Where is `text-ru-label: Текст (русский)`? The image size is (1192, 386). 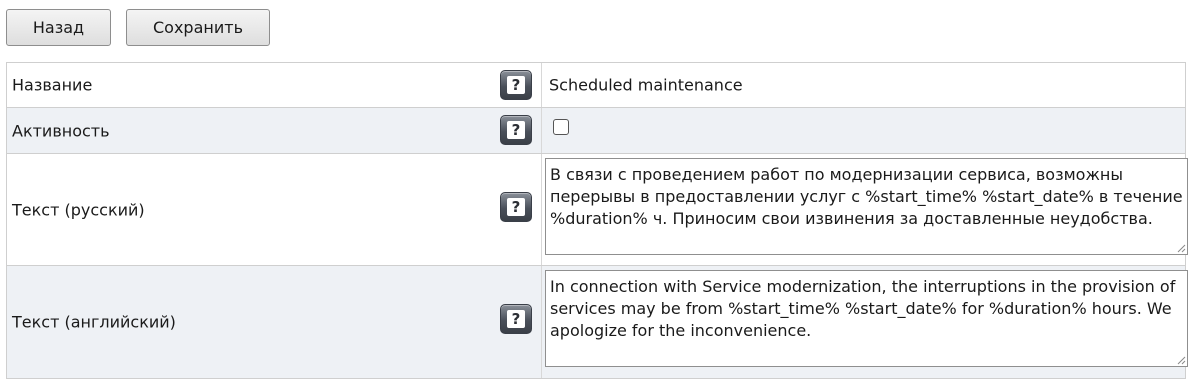
text-ru-label: Текст (русский) is located at coordinates (78, 209).